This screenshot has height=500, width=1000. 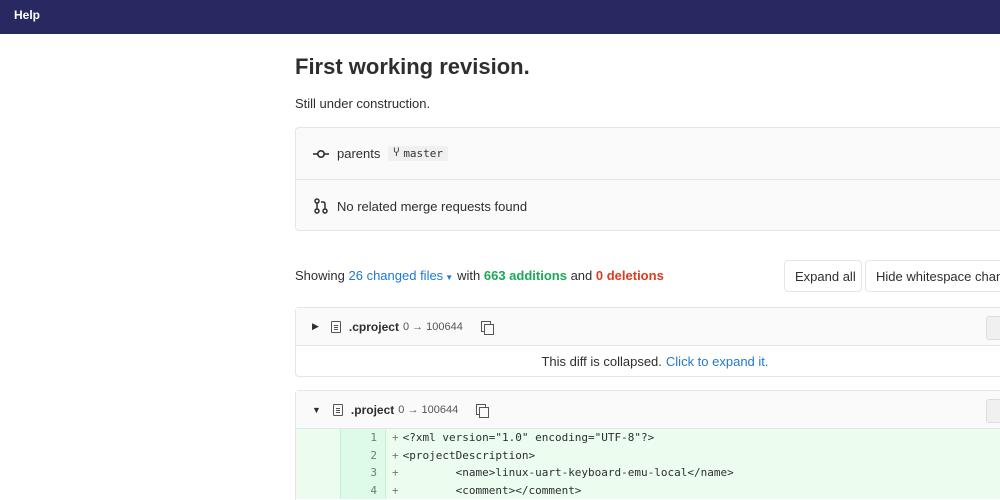 What do you see at coordinates (396, 153) in the screenshot?
I see `branch-icon: Ⴤ` at bounding box center [396, 153].